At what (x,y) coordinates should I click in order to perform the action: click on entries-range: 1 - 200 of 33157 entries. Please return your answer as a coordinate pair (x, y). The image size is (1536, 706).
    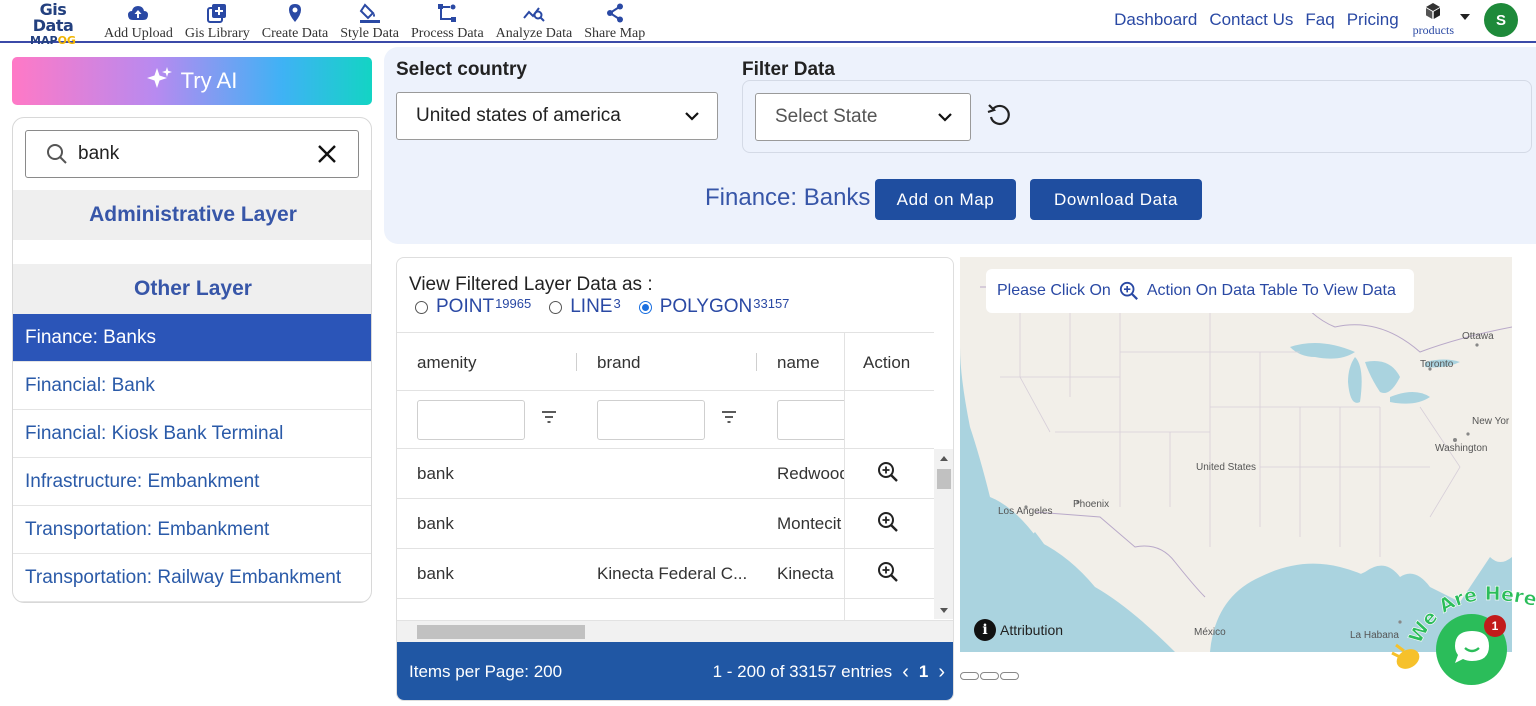
    Looking at the image, I should click on (802, 671).